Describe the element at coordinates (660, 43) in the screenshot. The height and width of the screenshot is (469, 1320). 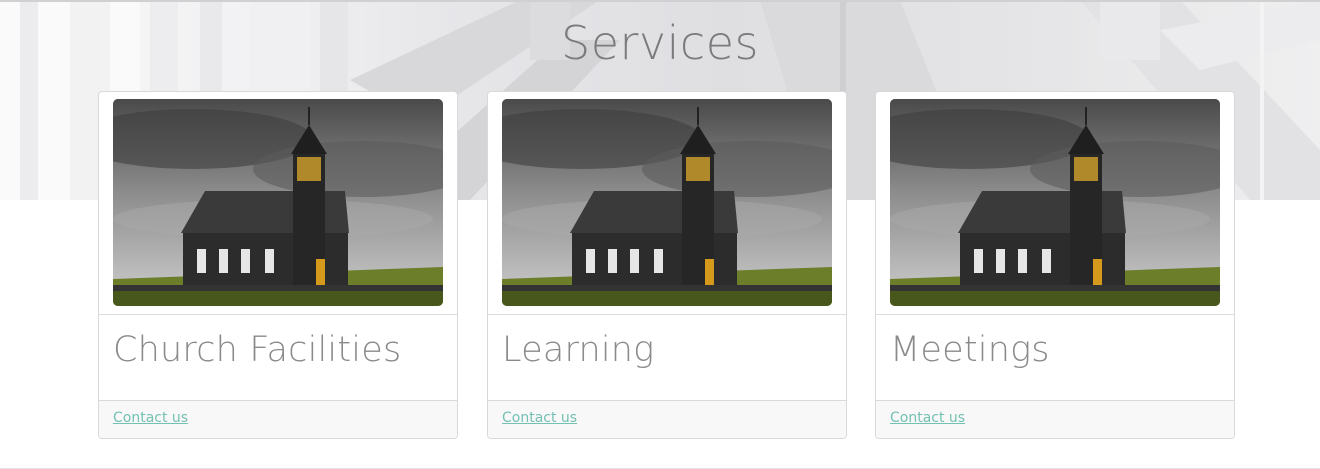
I see `section-title: Services` at that location.